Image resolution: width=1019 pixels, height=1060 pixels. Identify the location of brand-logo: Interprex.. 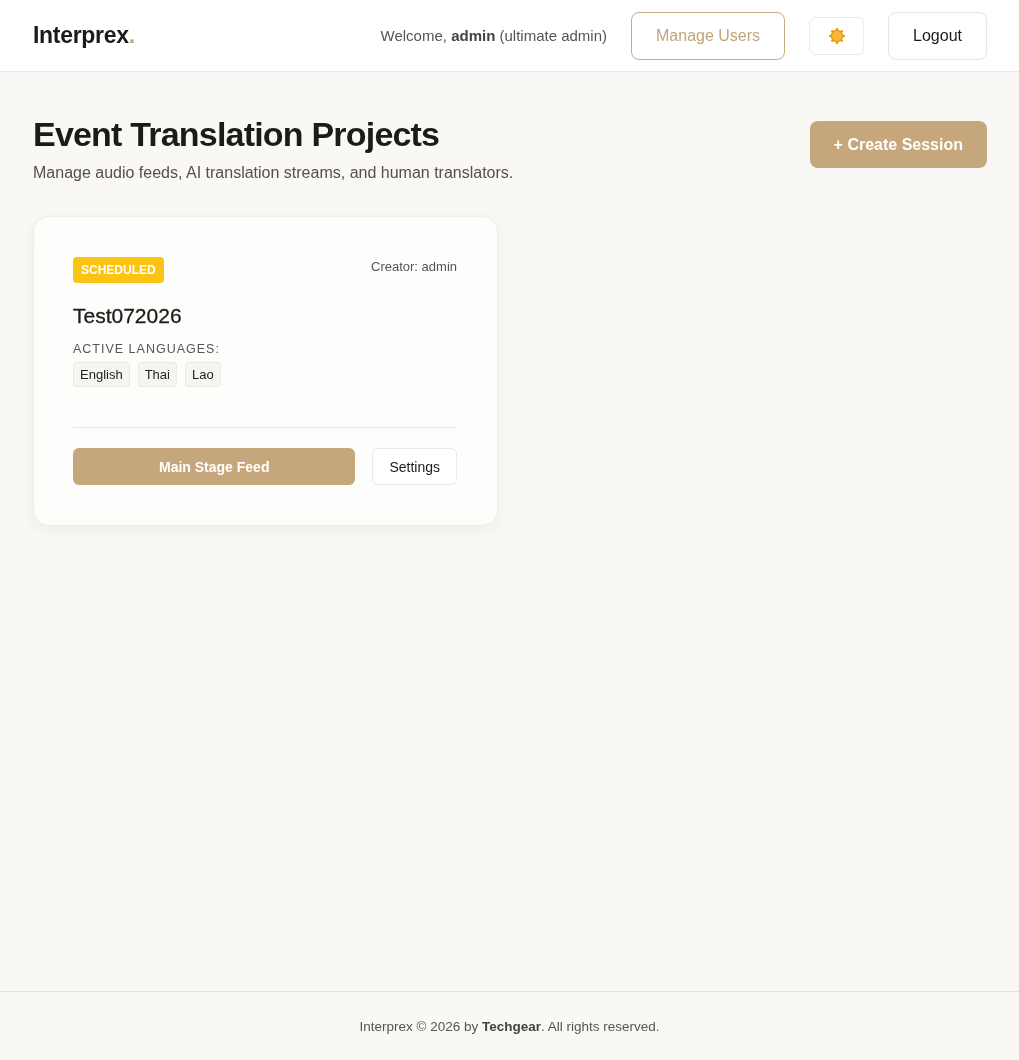
(84, 35).